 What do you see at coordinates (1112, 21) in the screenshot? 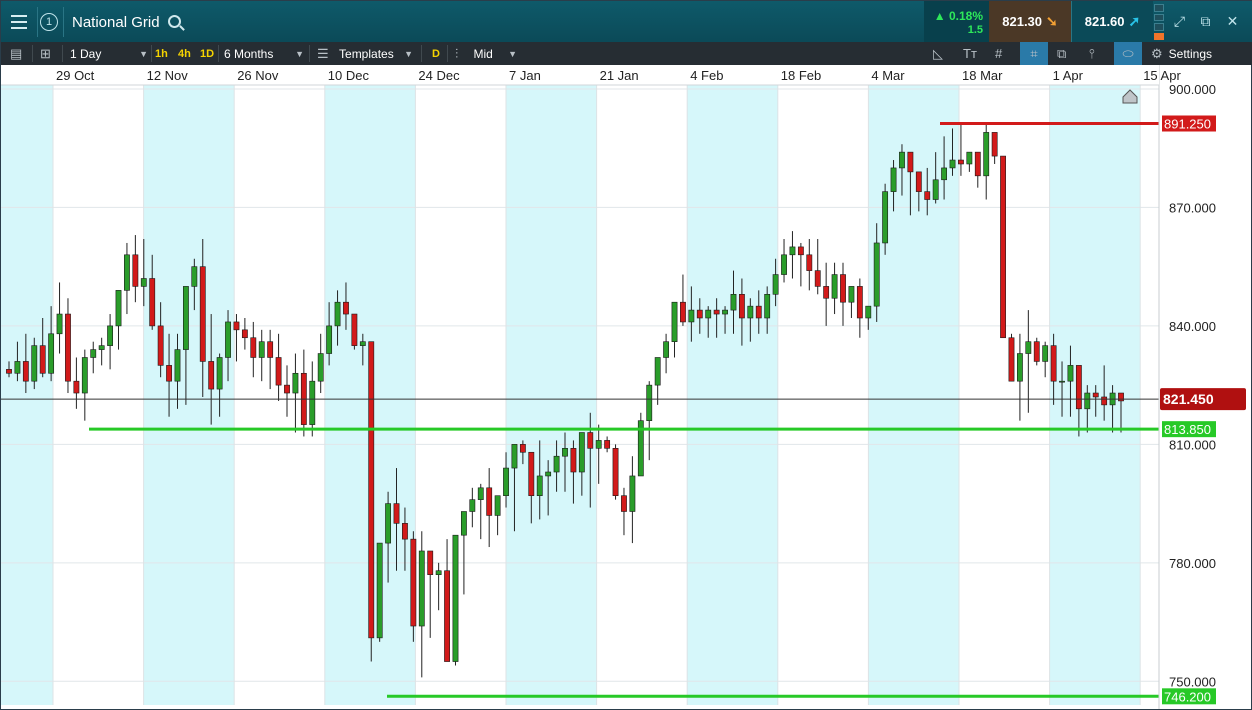
I see `buy-price-button: 821.60 ➚` at bounding box center [1112, 21].